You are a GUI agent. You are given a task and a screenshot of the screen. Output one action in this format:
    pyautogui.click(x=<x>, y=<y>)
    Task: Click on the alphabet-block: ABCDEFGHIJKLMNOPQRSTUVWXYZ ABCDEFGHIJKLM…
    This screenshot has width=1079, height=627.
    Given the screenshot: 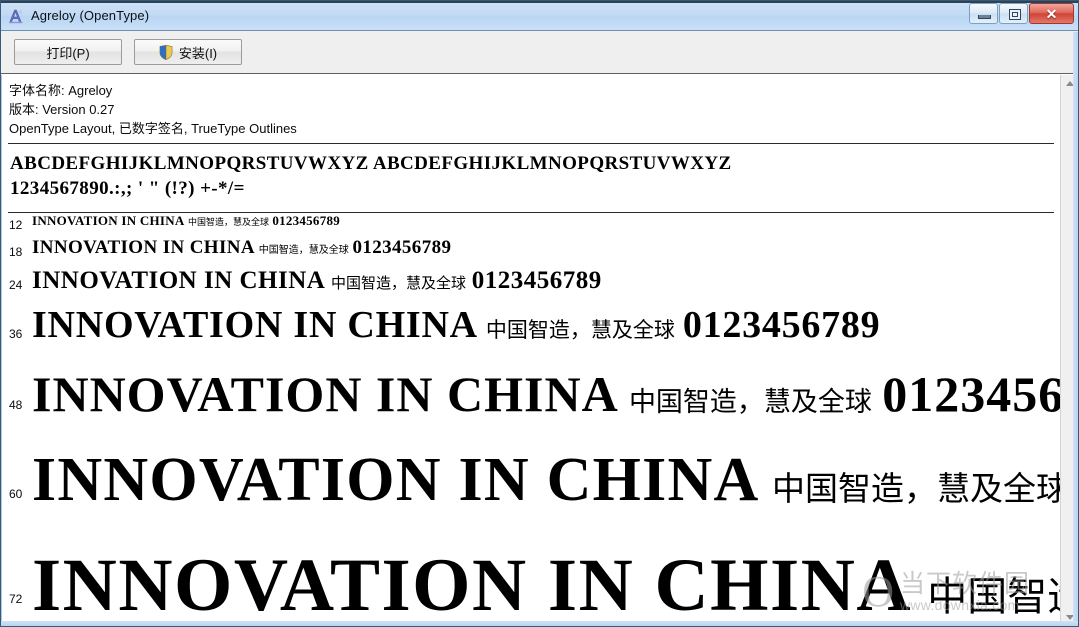 What is the action you would take?
    pyautogui.click(x=531, y=175)
    